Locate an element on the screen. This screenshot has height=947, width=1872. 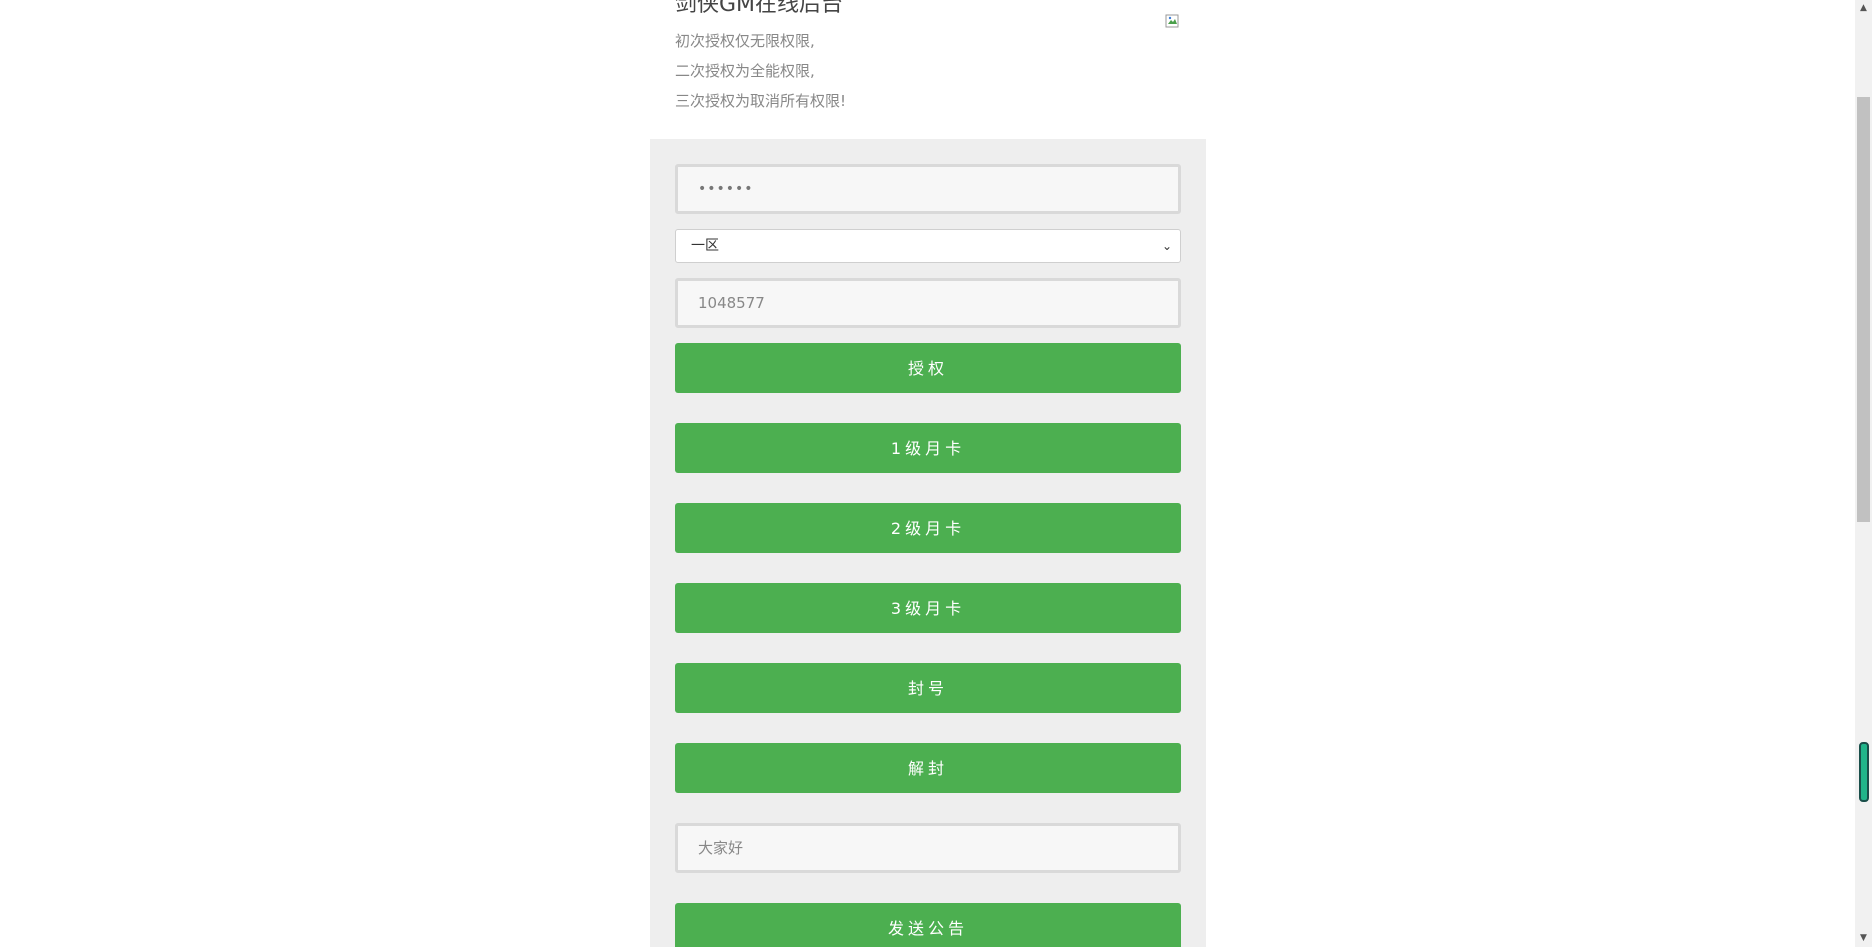
authorize-button: 授权 is located at coordinates (928, 368).